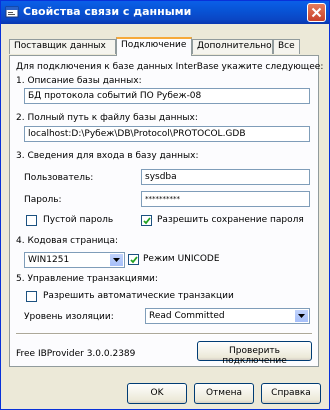  I want to click on section-login-label: 3. Сведения для входа в базу данных:, so click(107, 156).